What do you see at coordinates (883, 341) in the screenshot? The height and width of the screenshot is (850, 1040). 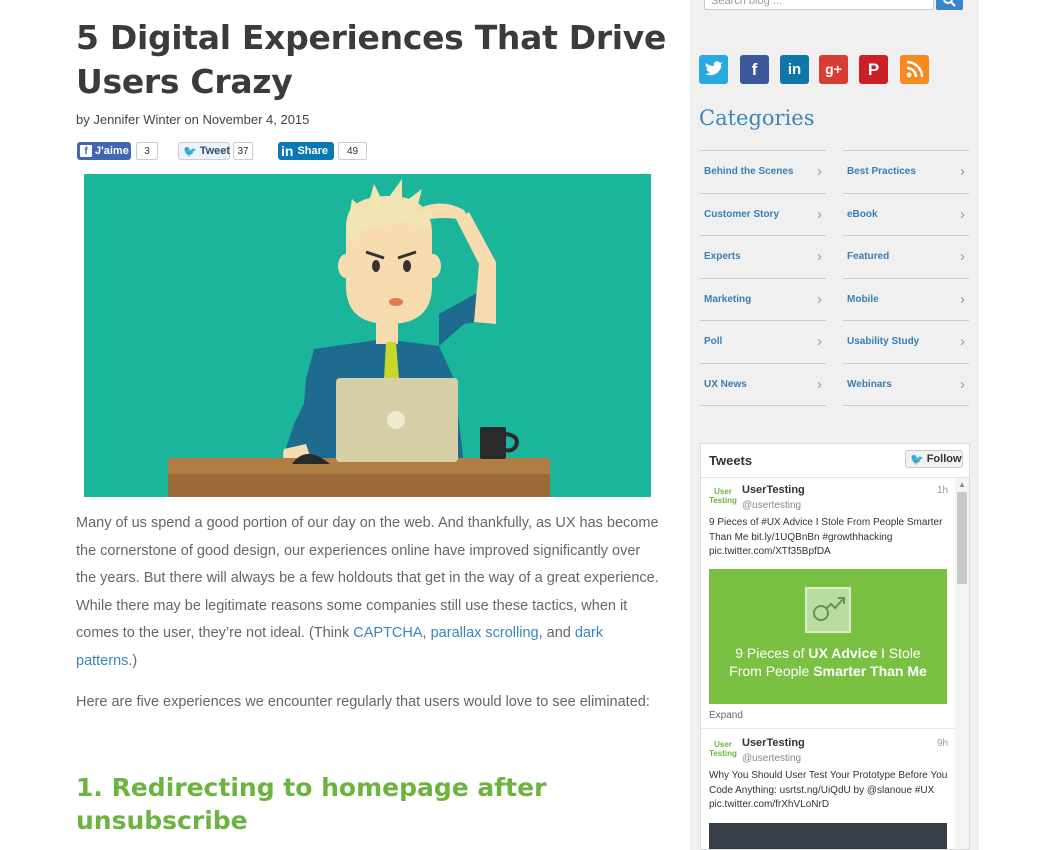 I see `category-label: Usability Study` at bounding box center [883, 341].